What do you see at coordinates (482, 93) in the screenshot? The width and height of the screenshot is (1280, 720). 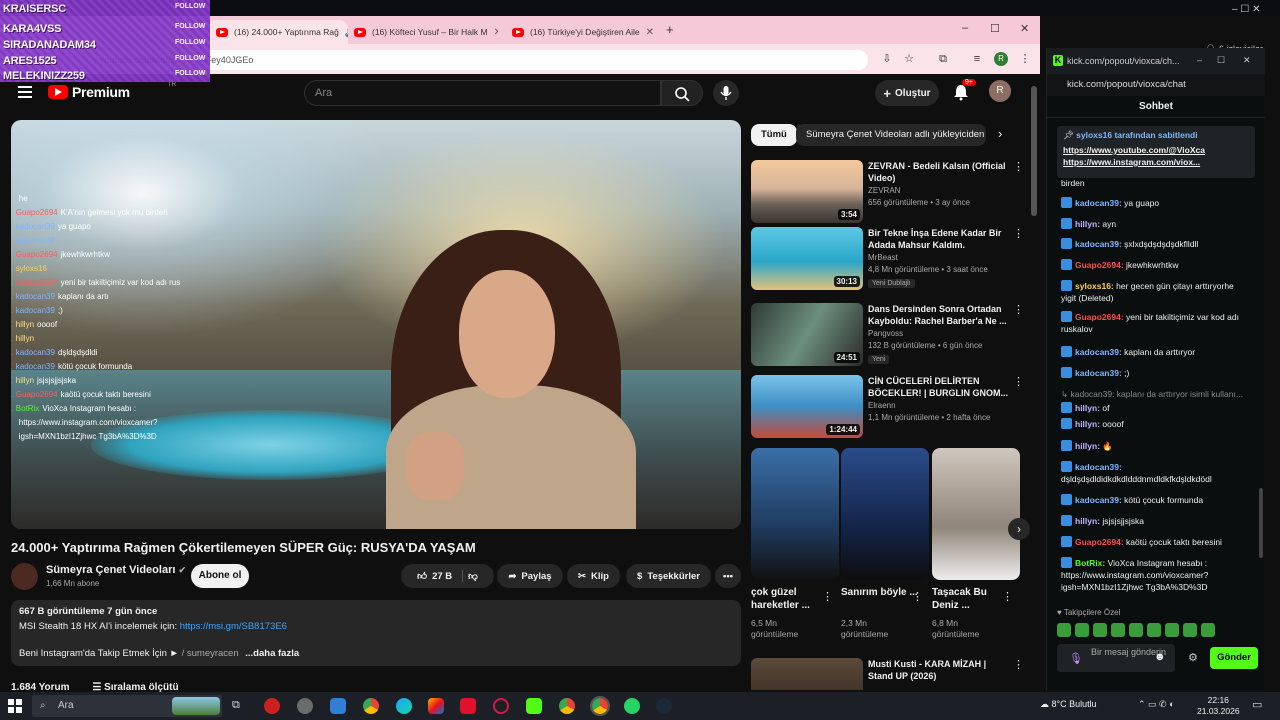 I see `search-input: Ara` at bounding box center [482, 93].